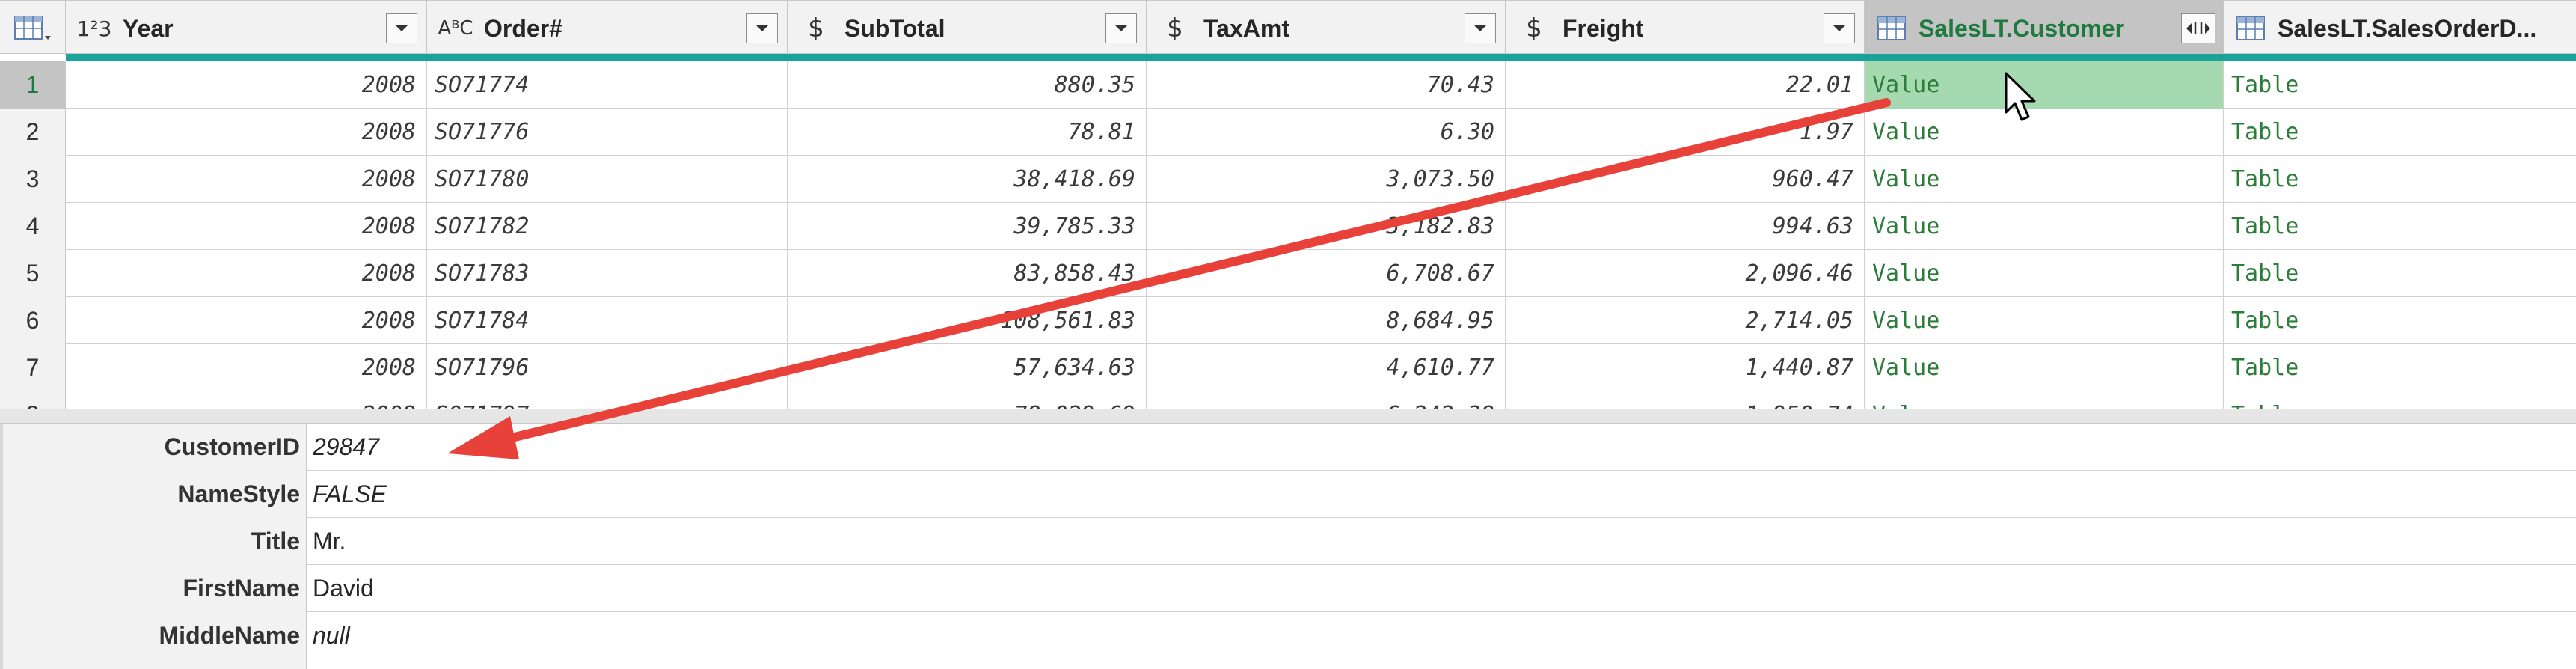 The width and height of the screenshot is (2576, 669). I want to click on text-type-icon: AᴮC, so click(455, 29).